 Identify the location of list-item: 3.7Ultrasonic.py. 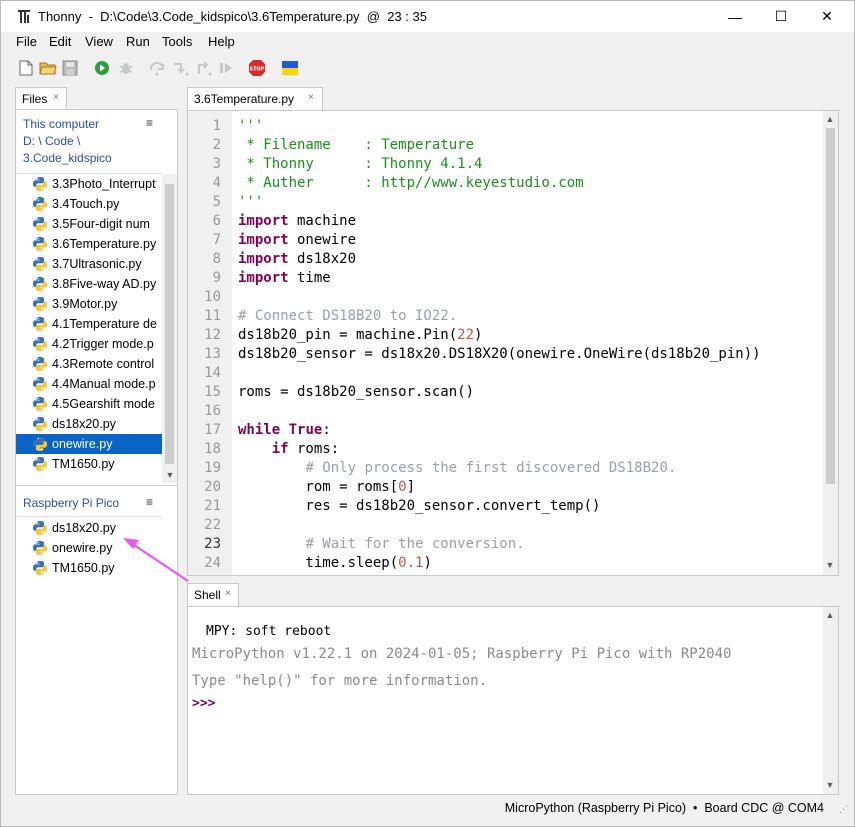
(89, 264).